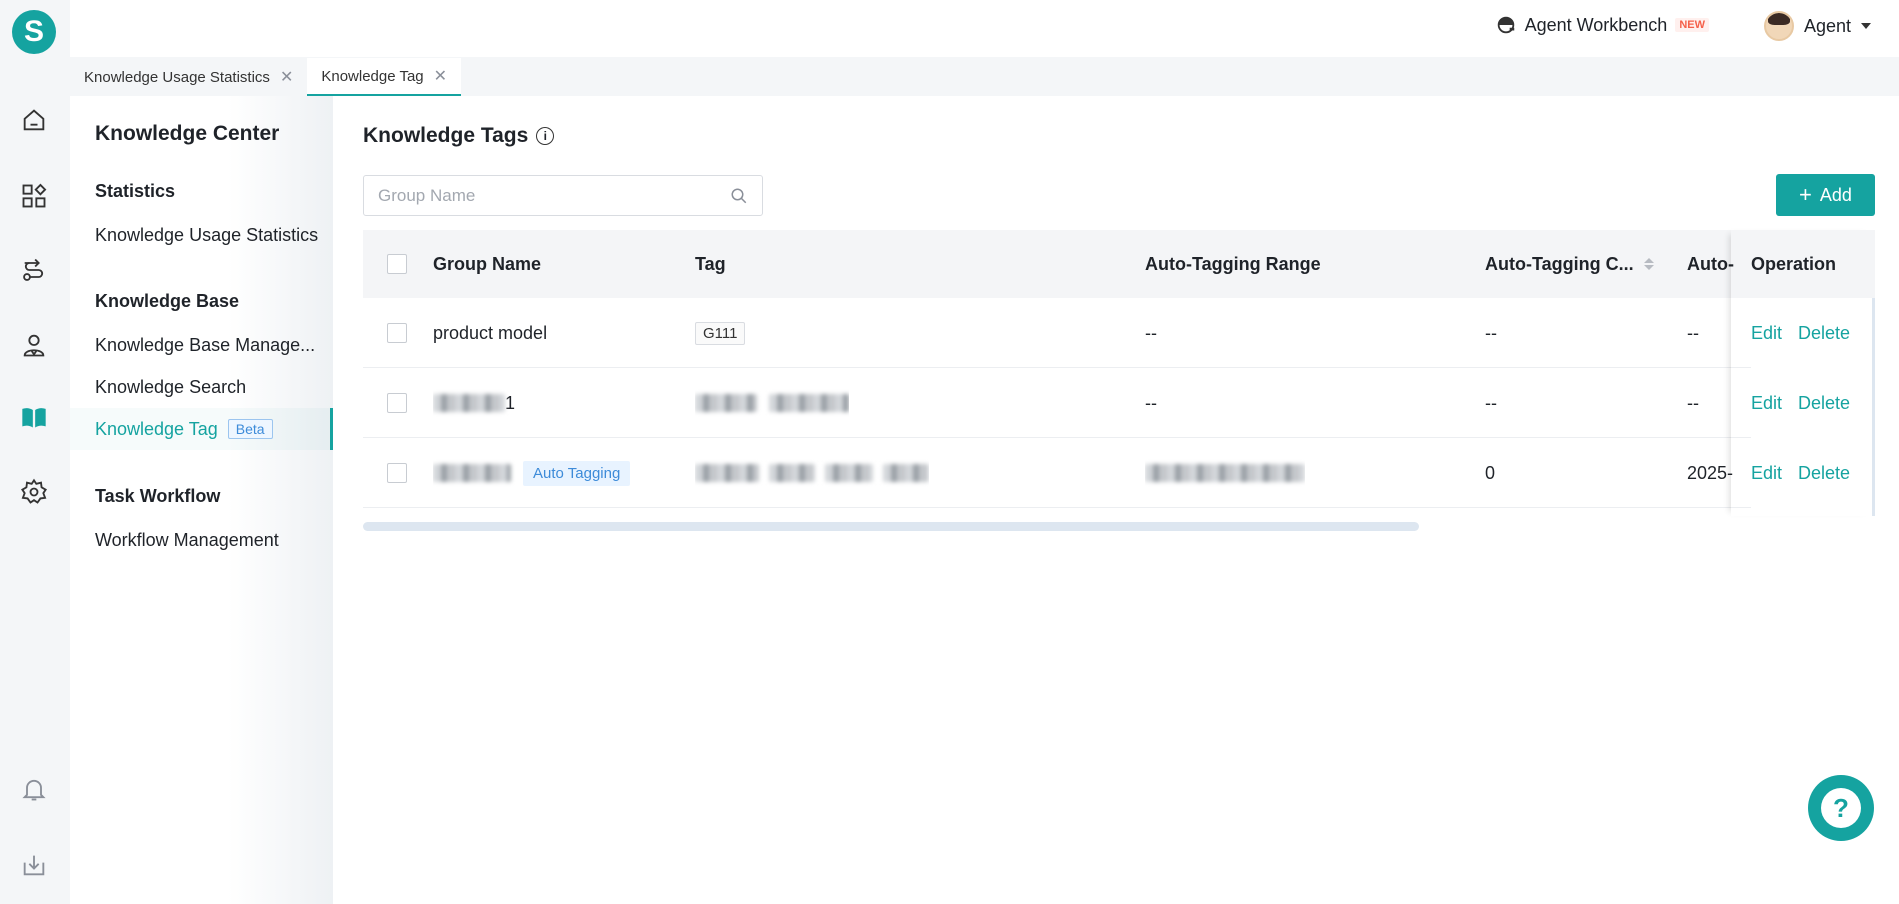  Describe the element at coordinates (34, 865) in the screenshot. I see `download-icon` at that location.